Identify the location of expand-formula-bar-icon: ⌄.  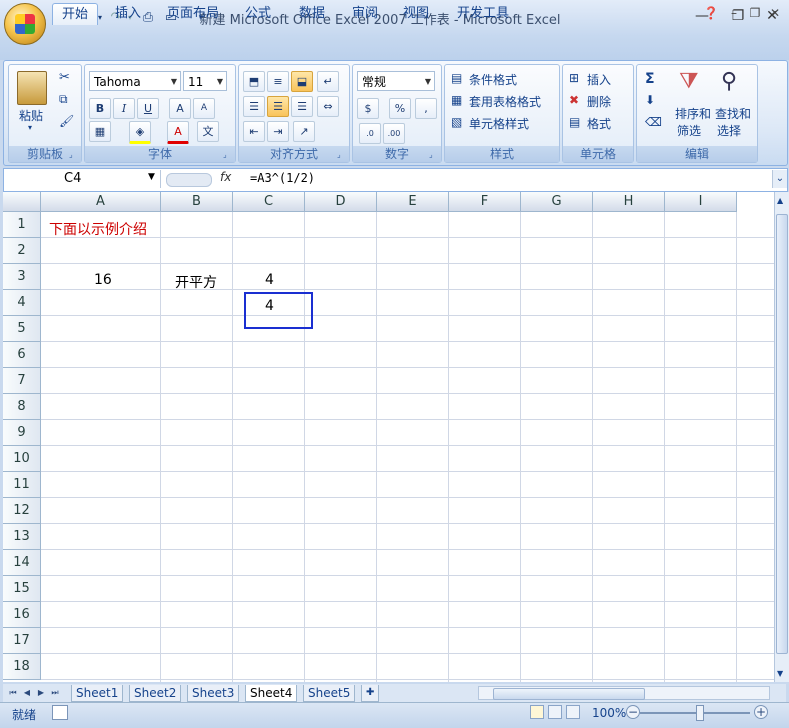
(779, 179).